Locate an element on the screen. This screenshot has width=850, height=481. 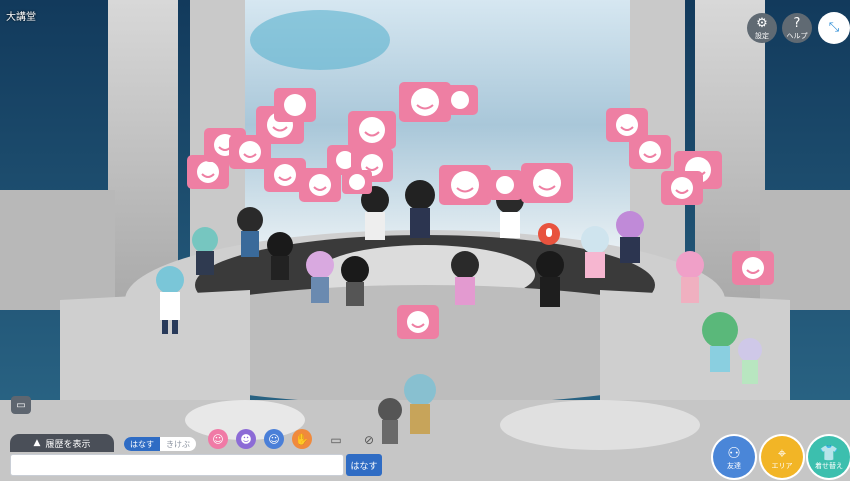
history-label: 履歴を表示 is located at coordinates (68, 444).